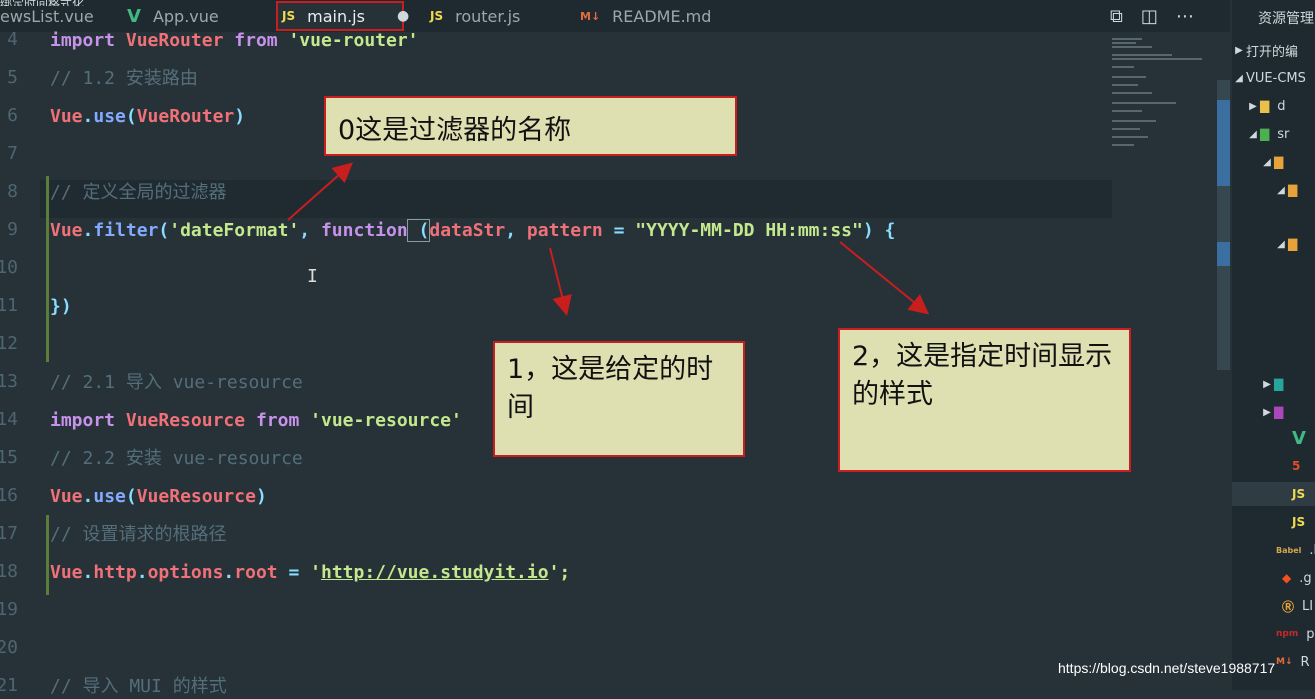  I want to click on more-actions-icon: ⋯, so click(1185, 16).